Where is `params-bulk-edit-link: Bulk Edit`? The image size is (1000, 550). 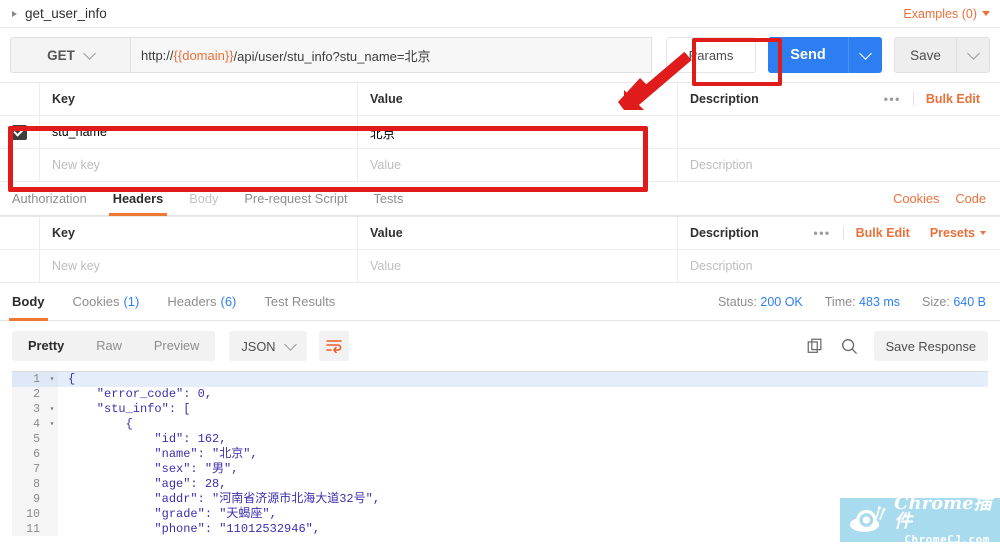 params-bulk-edit-link: Bulk Edit is located at coordinates (953, 99).